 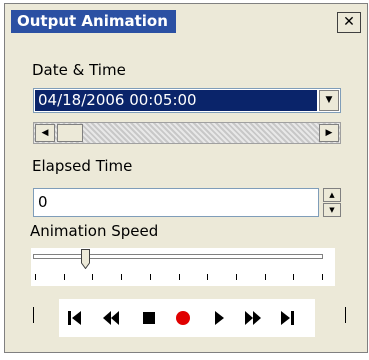 I want to click on elapsed-time-spinner: ▲ ▼, so click(x=332, y=202).